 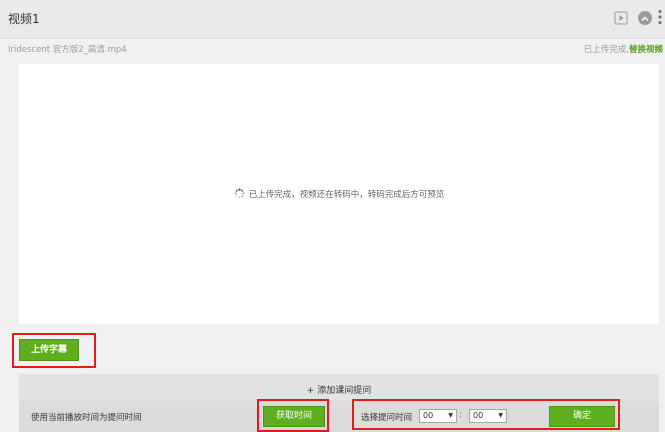 What do you see at coordinates (387, 418) in the screenshot?
I see `select-time-label: 选择提问时间` at bounding box center [387, 418].